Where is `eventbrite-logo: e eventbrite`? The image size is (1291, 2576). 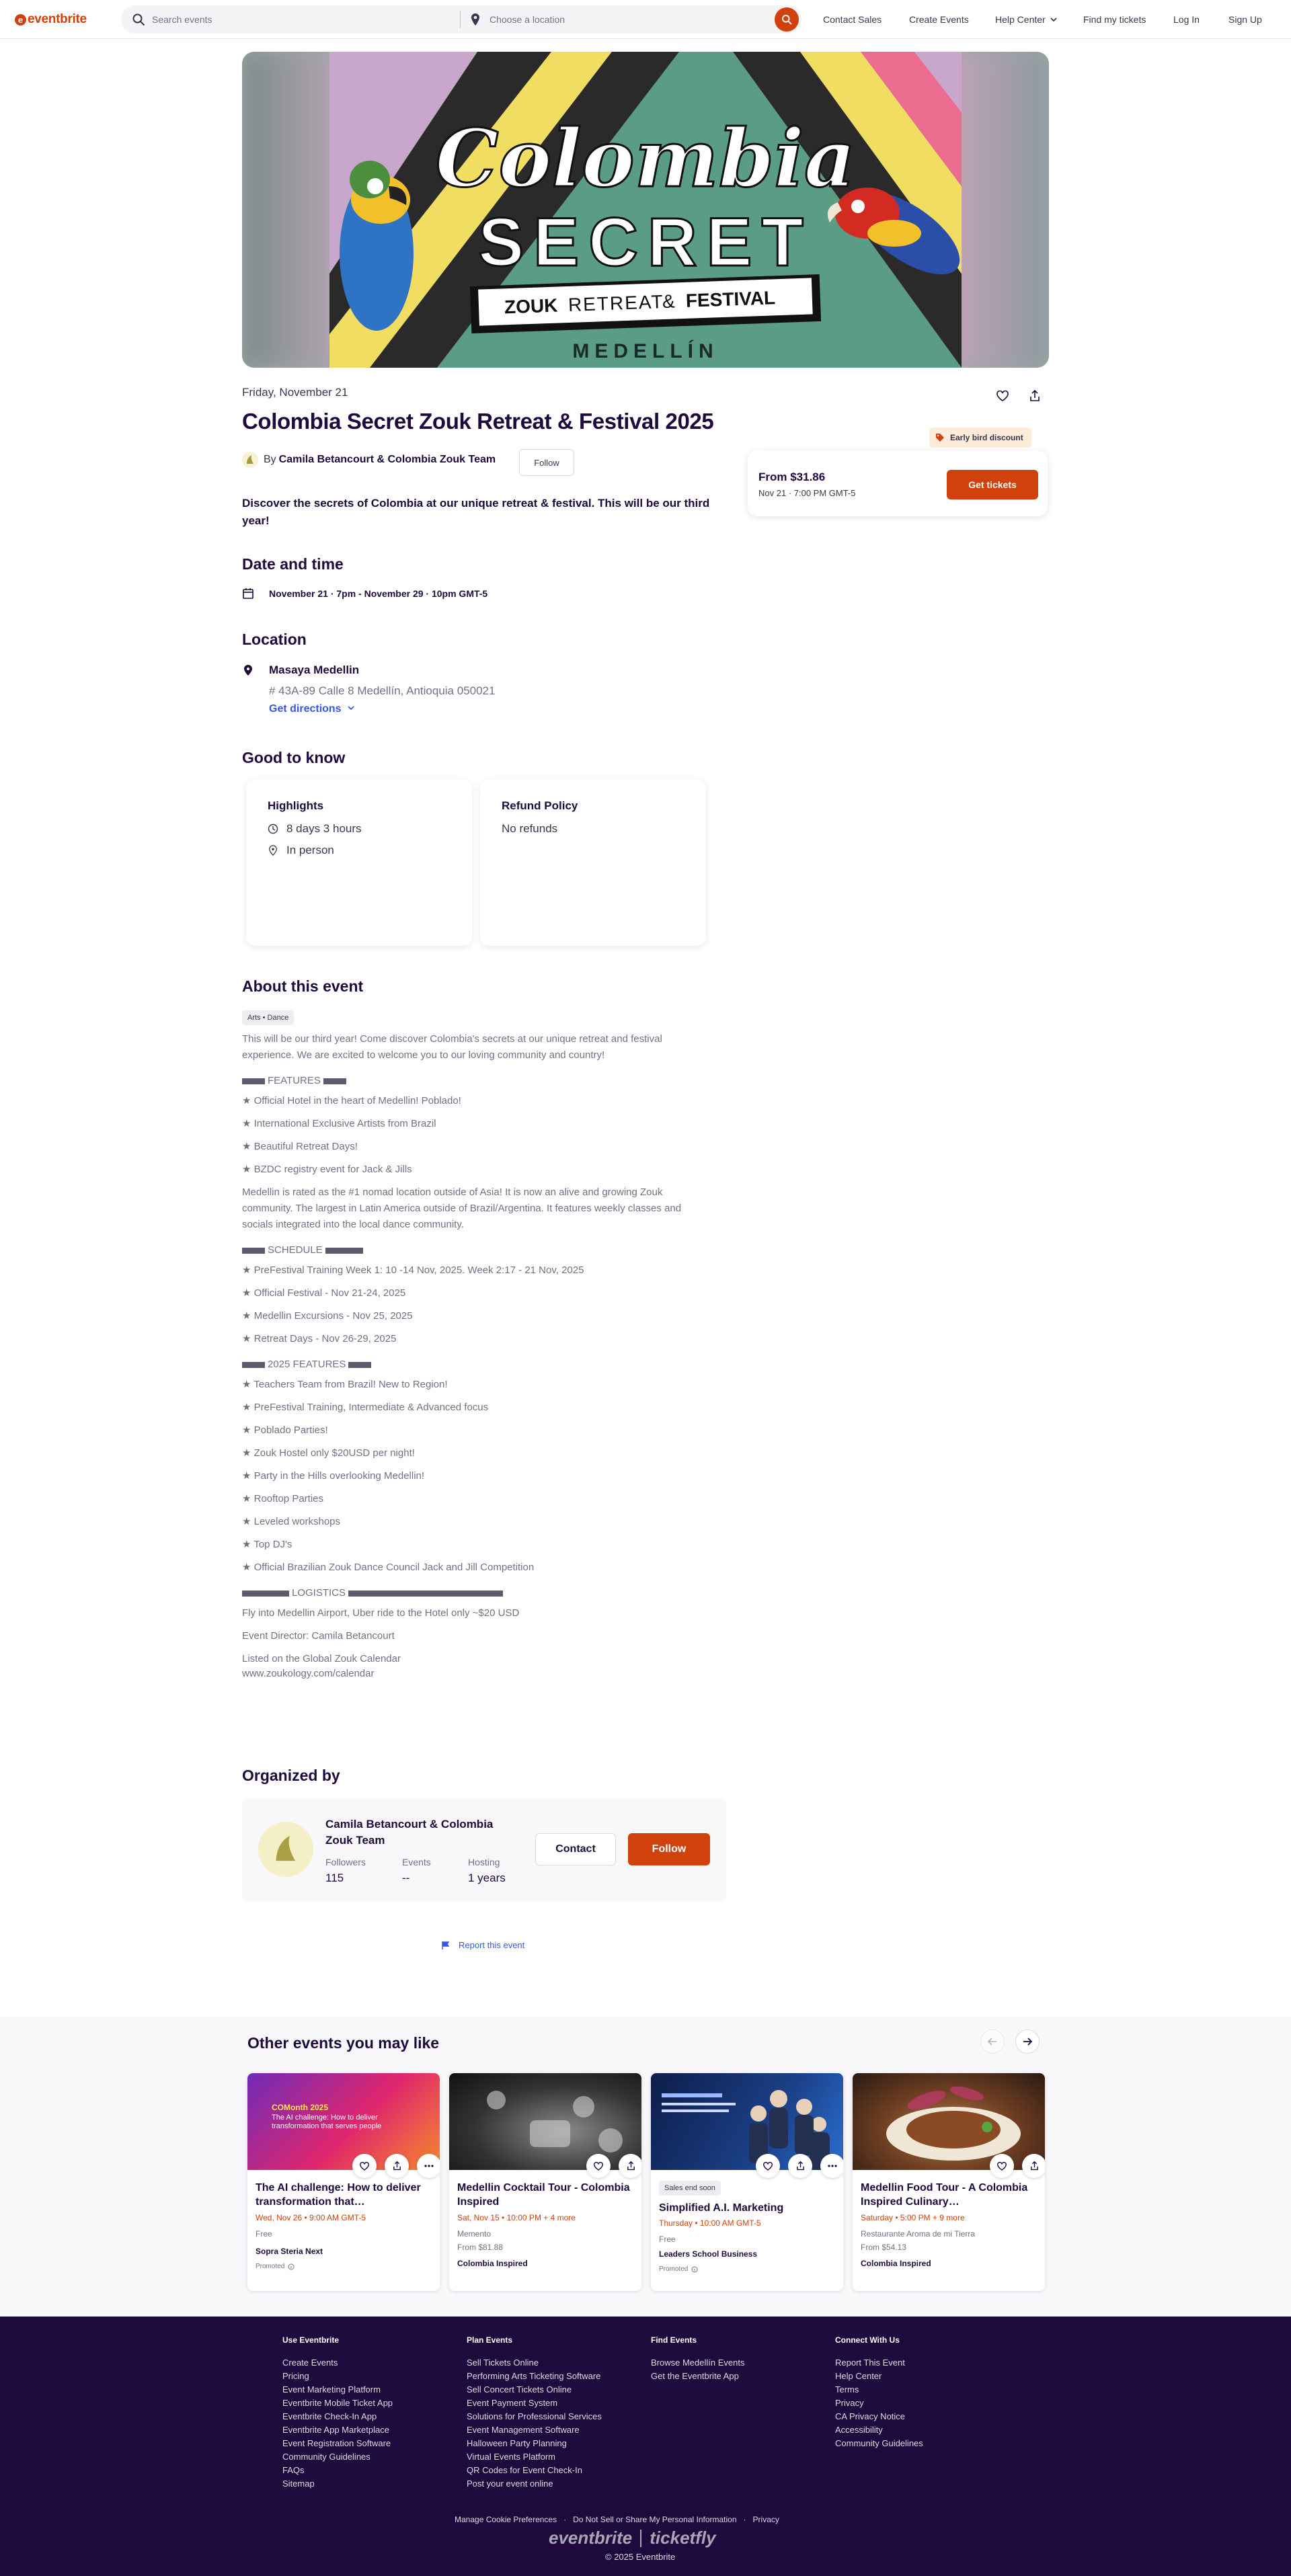 eventbrite-logo: e eventbrite is located at coordinates (51, 19).